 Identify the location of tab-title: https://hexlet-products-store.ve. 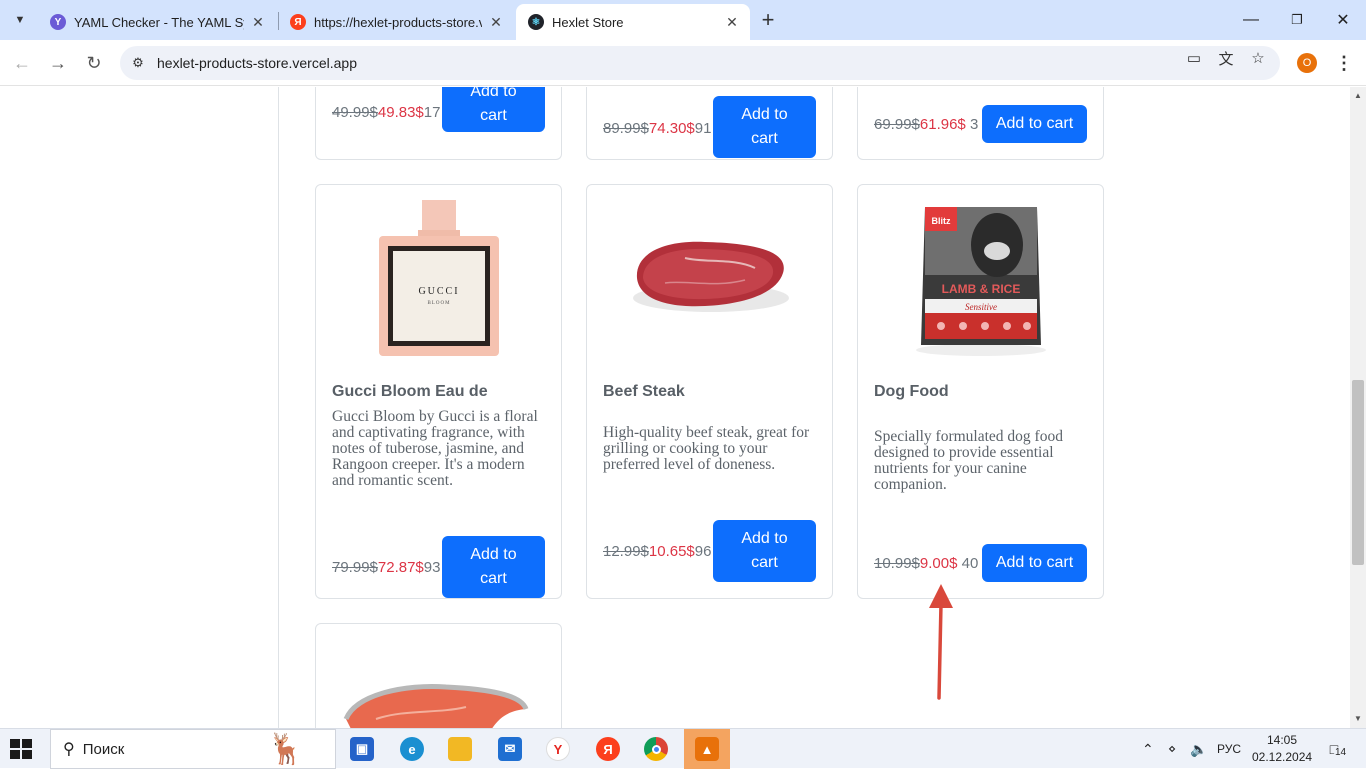
(398, 22).